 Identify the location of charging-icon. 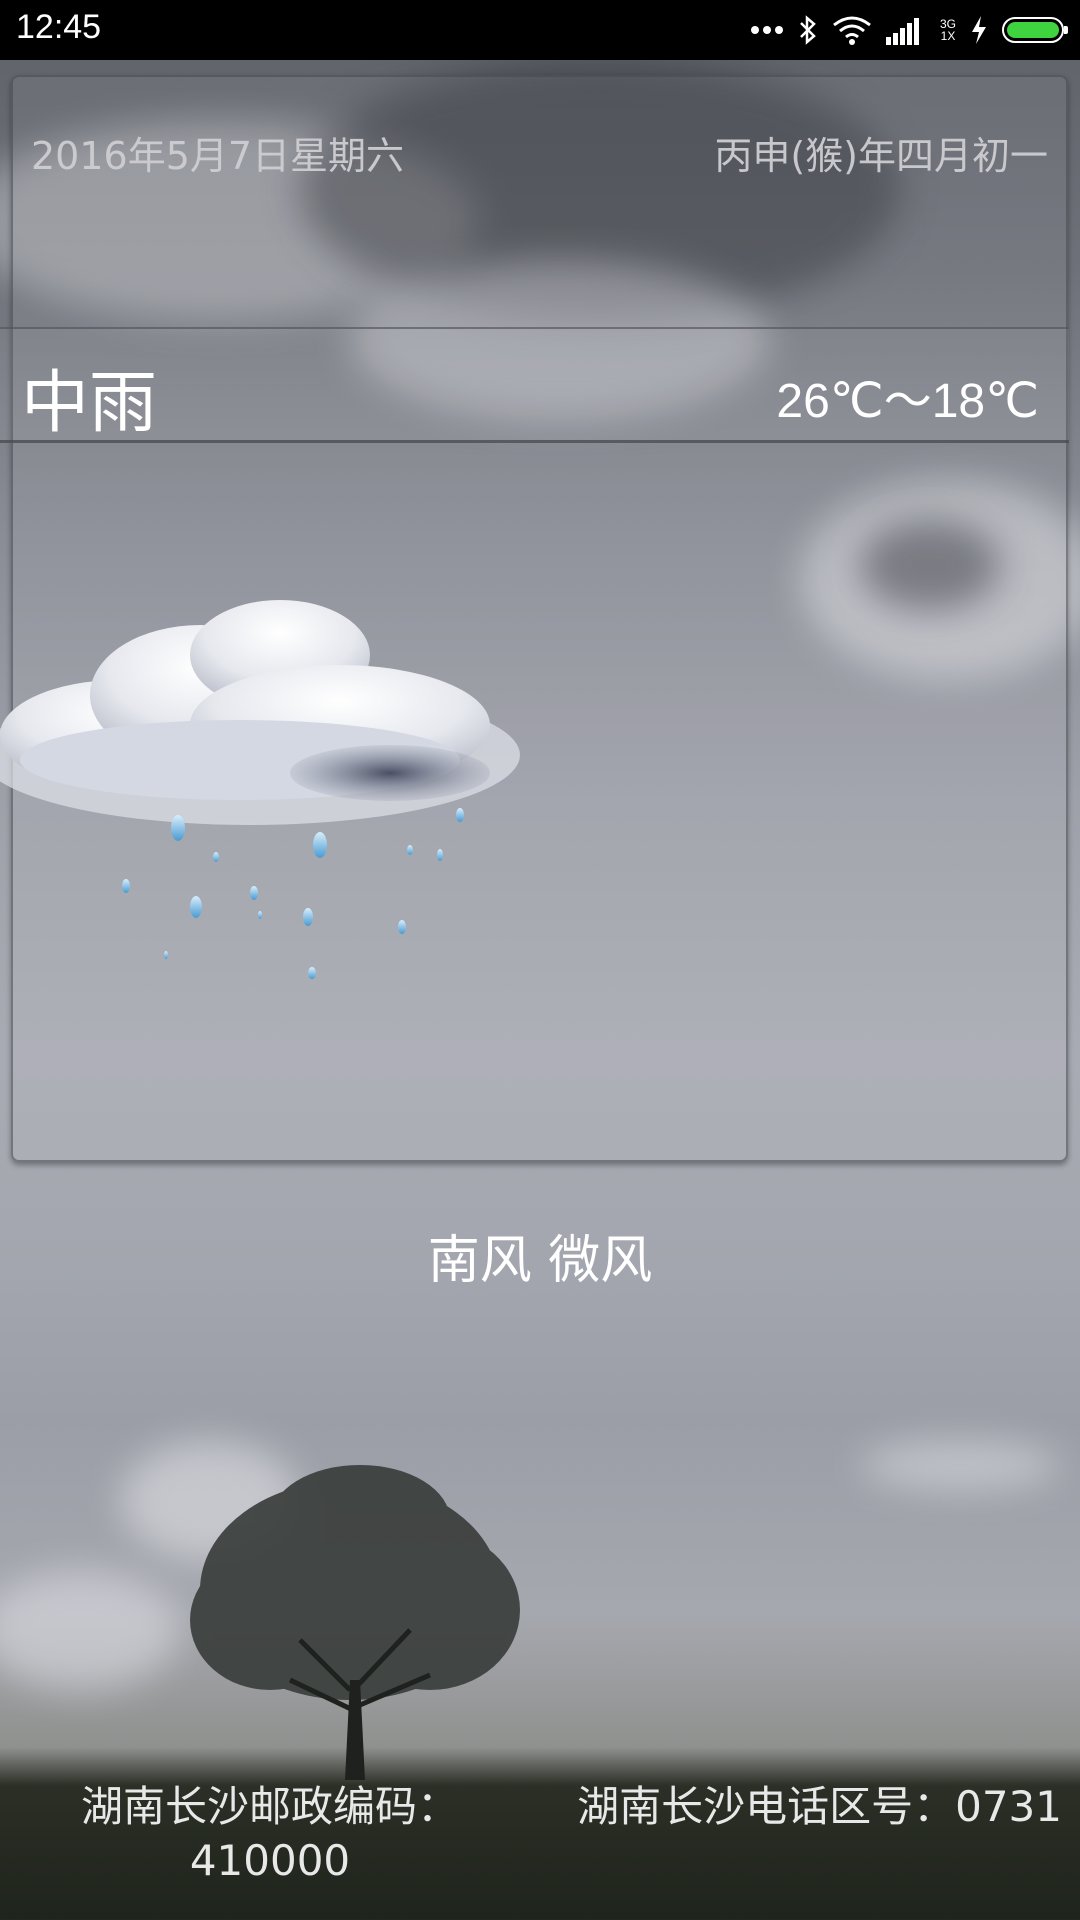
(979, 30).